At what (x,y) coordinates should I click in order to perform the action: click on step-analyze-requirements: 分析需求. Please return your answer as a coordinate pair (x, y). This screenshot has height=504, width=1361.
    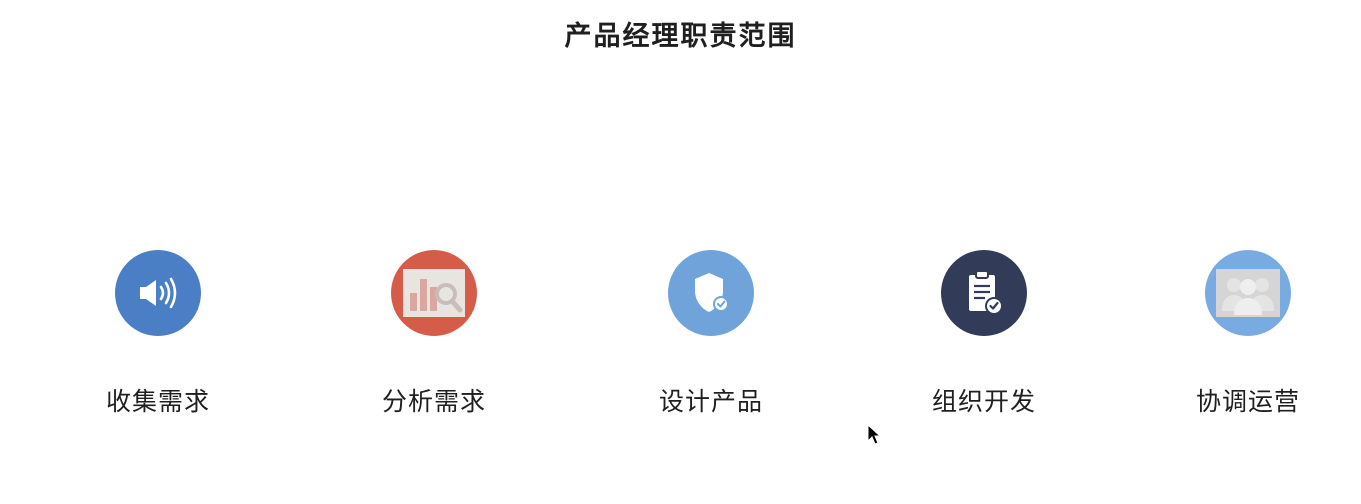
    Looking at the image, I should click on (434, 334).